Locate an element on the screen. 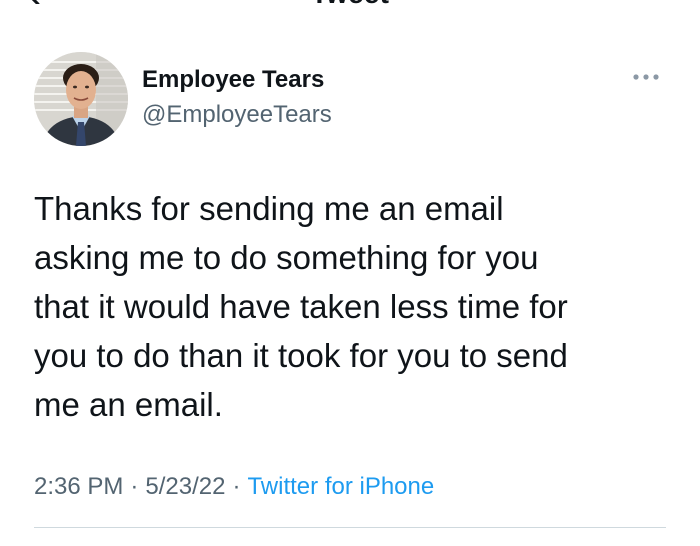 The height and width of the screenshot is (546, 700). more-options-icon is located at coordinates (646, 77).